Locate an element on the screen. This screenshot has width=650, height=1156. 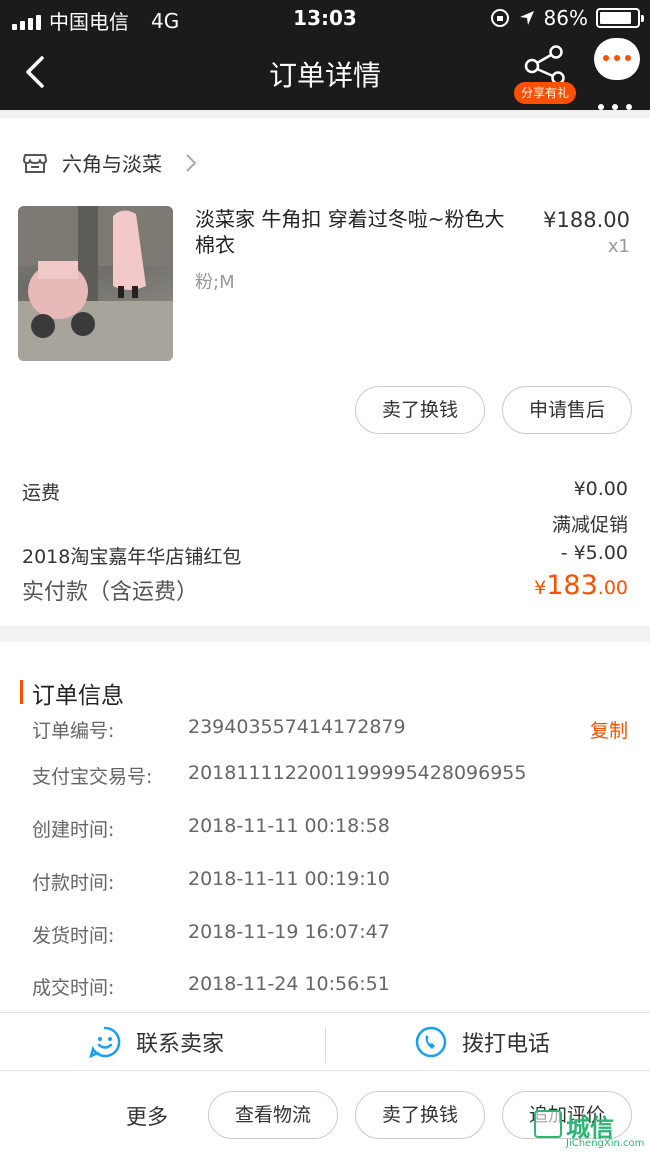
location-icon is located at coordinates (526, 18).